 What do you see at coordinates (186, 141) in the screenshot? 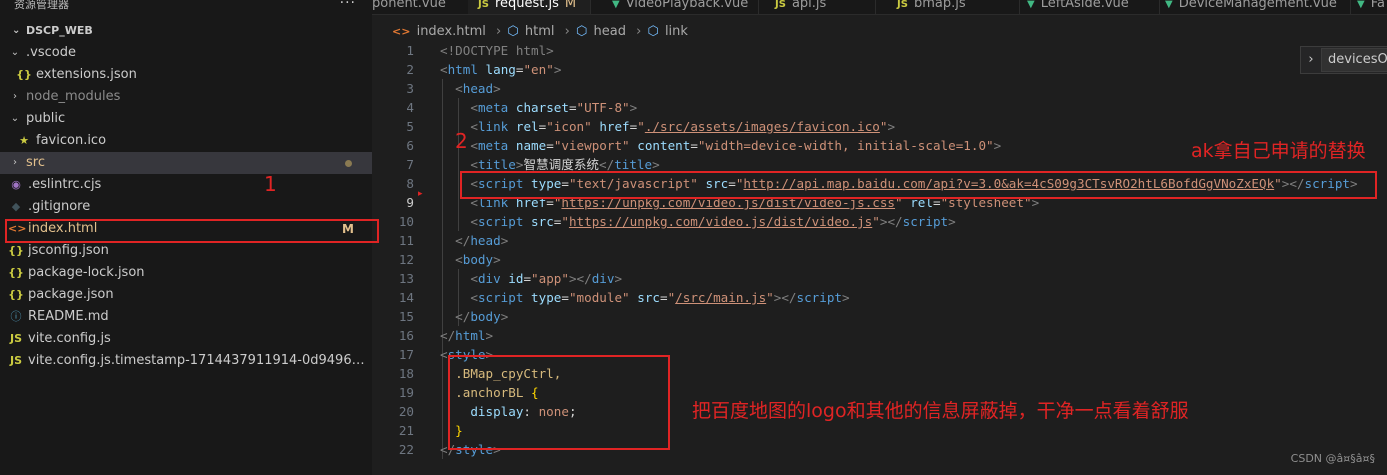
I see `tree-item-favicon: ★ favicon.ico` at bounding box center [186, 141].